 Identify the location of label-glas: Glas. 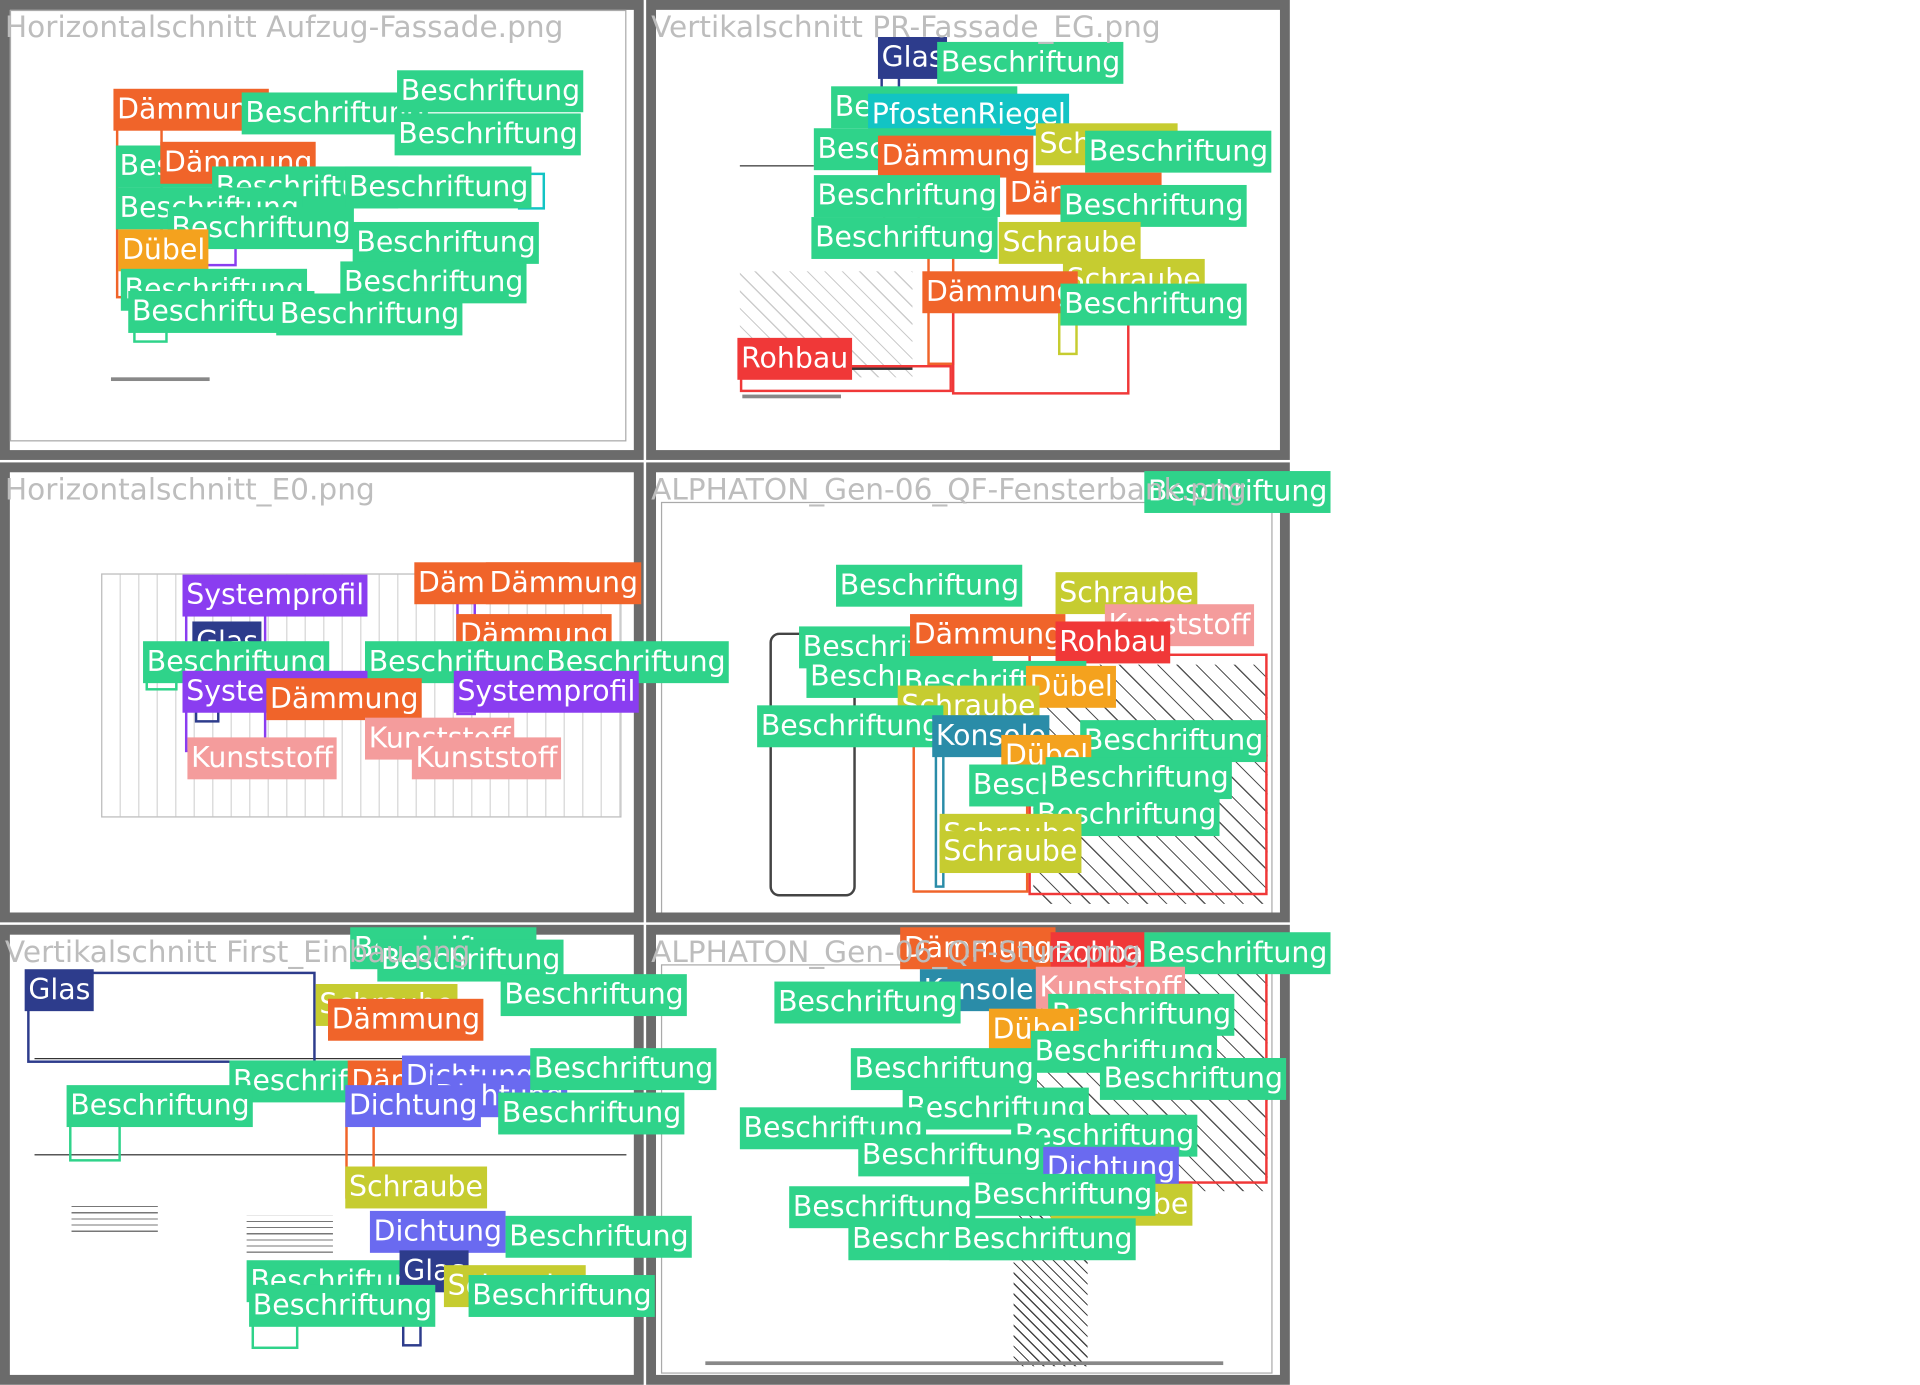
(59, 990).